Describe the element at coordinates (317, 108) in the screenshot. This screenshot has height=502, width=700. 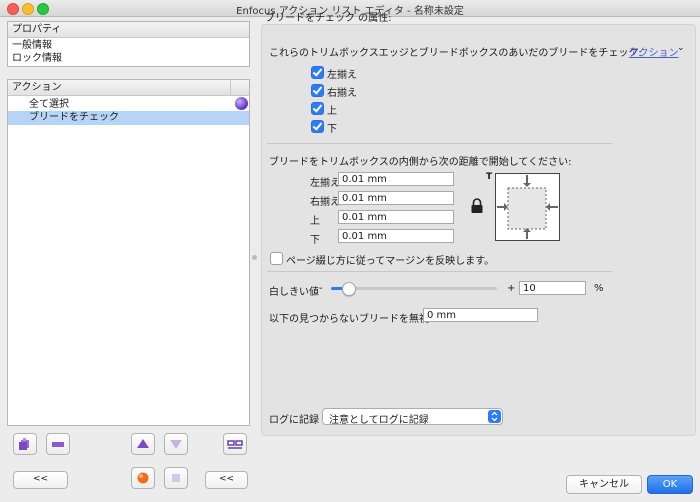
I see `checkbox-top-edge` at that location.